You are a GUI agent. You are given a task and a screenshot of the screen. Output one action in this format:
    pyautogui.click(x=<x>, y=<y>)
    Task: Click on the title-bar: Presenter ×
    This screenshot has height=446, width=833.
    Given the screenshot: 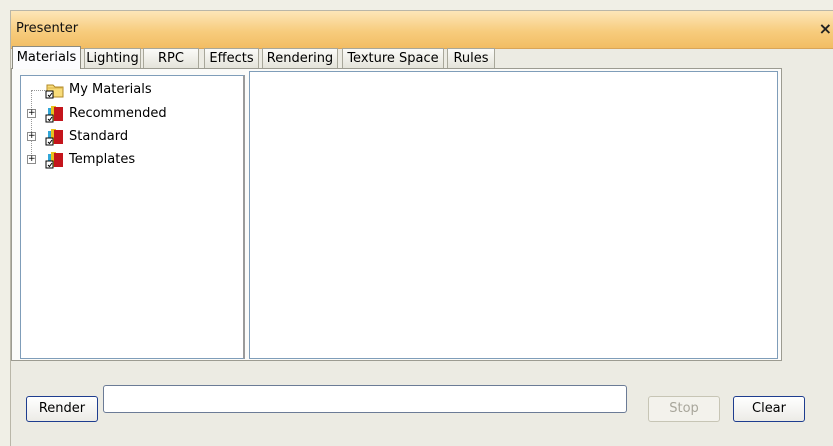 What is the action you would take?
    pyautogui.click(x=422, y=30)
    